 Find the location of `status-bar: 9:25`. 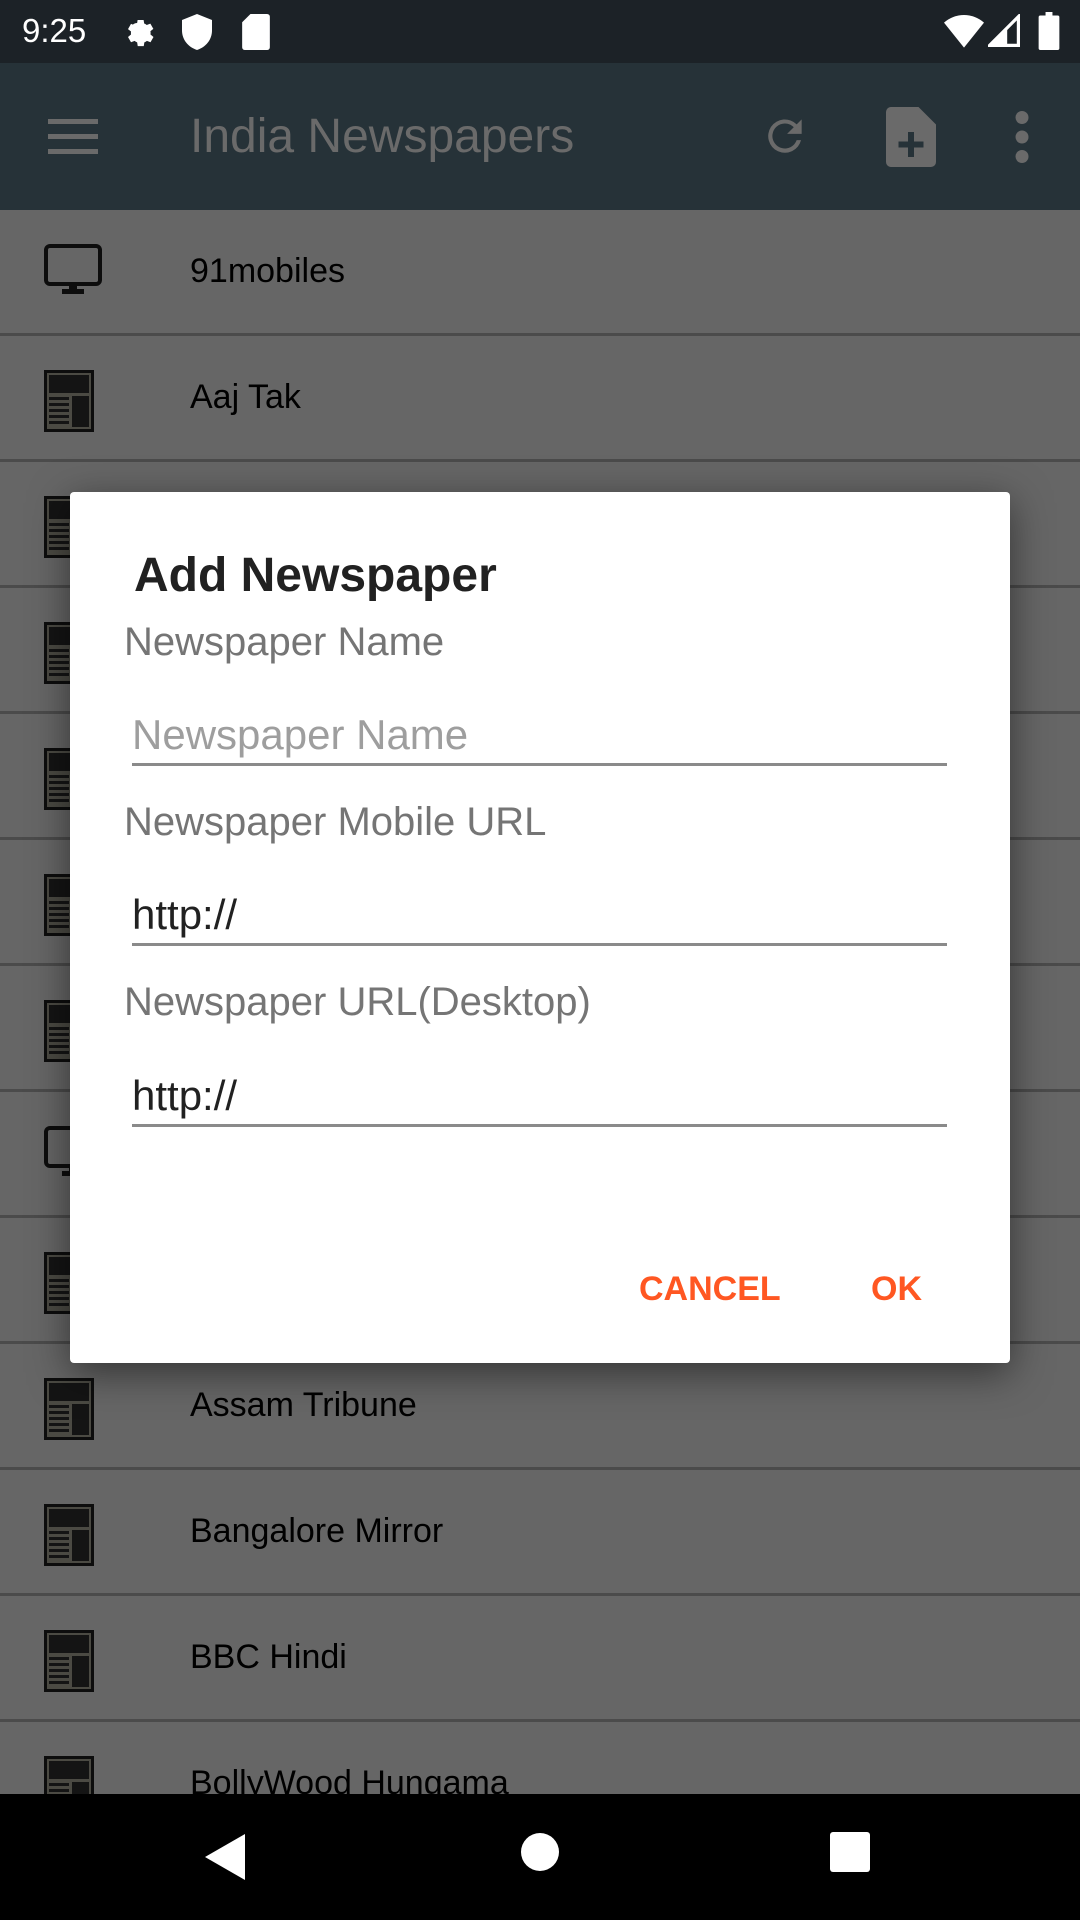

status-bar: 9:25 is located at coordinates (540, 31).